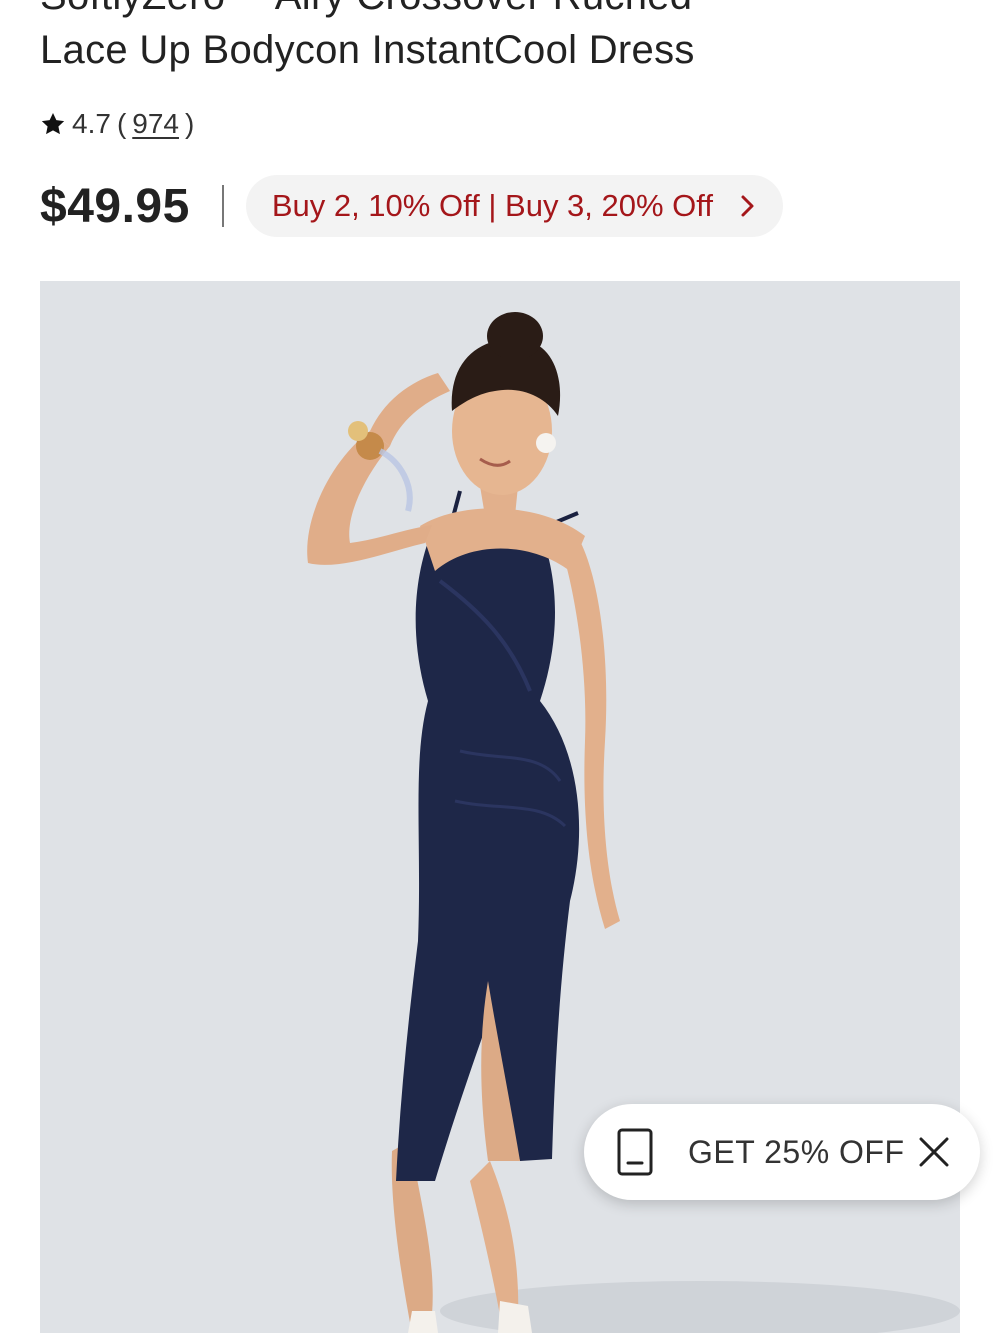 This screenshot has height=1333, width=1000. Describe the element at coordinates (121, 123) in the screenshot. I see `rating-open-paren: (` at that location.